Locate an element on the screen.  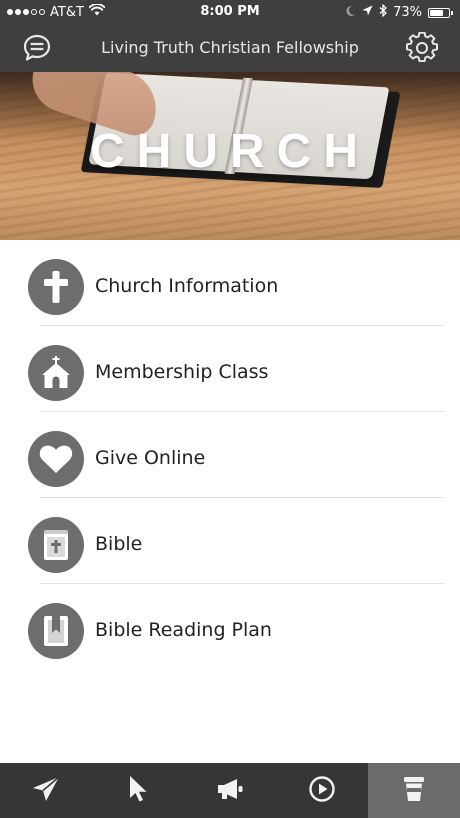
tab-bar is located at coordinates (230, 790).